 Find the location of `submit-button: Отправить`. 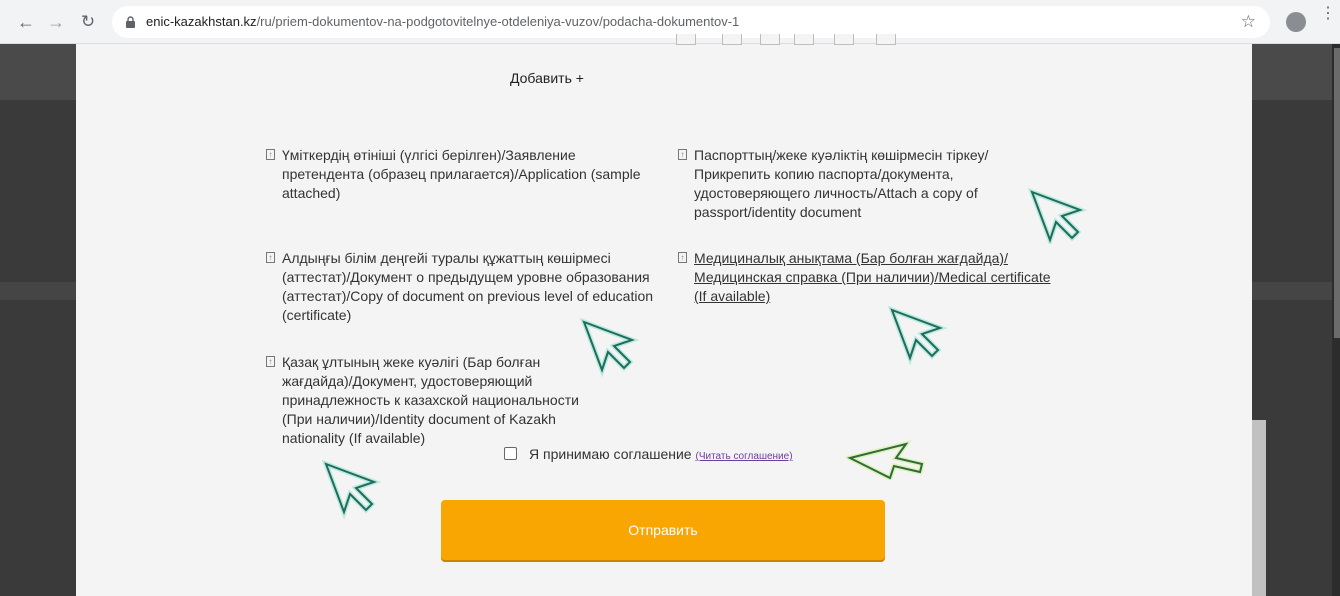

submit-button: Отправить is located at coordinates (663, 530).